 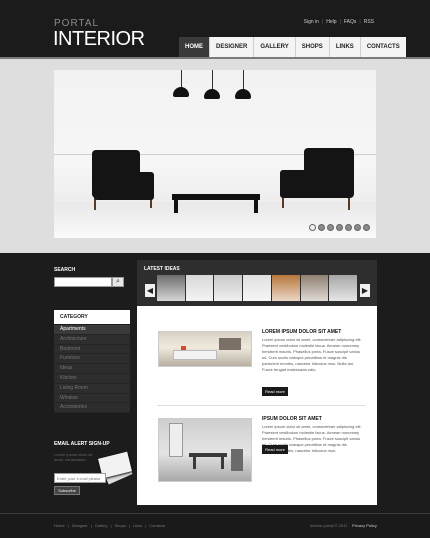 I want to click on latest-ideas-strip, so click(x=257, y=288).